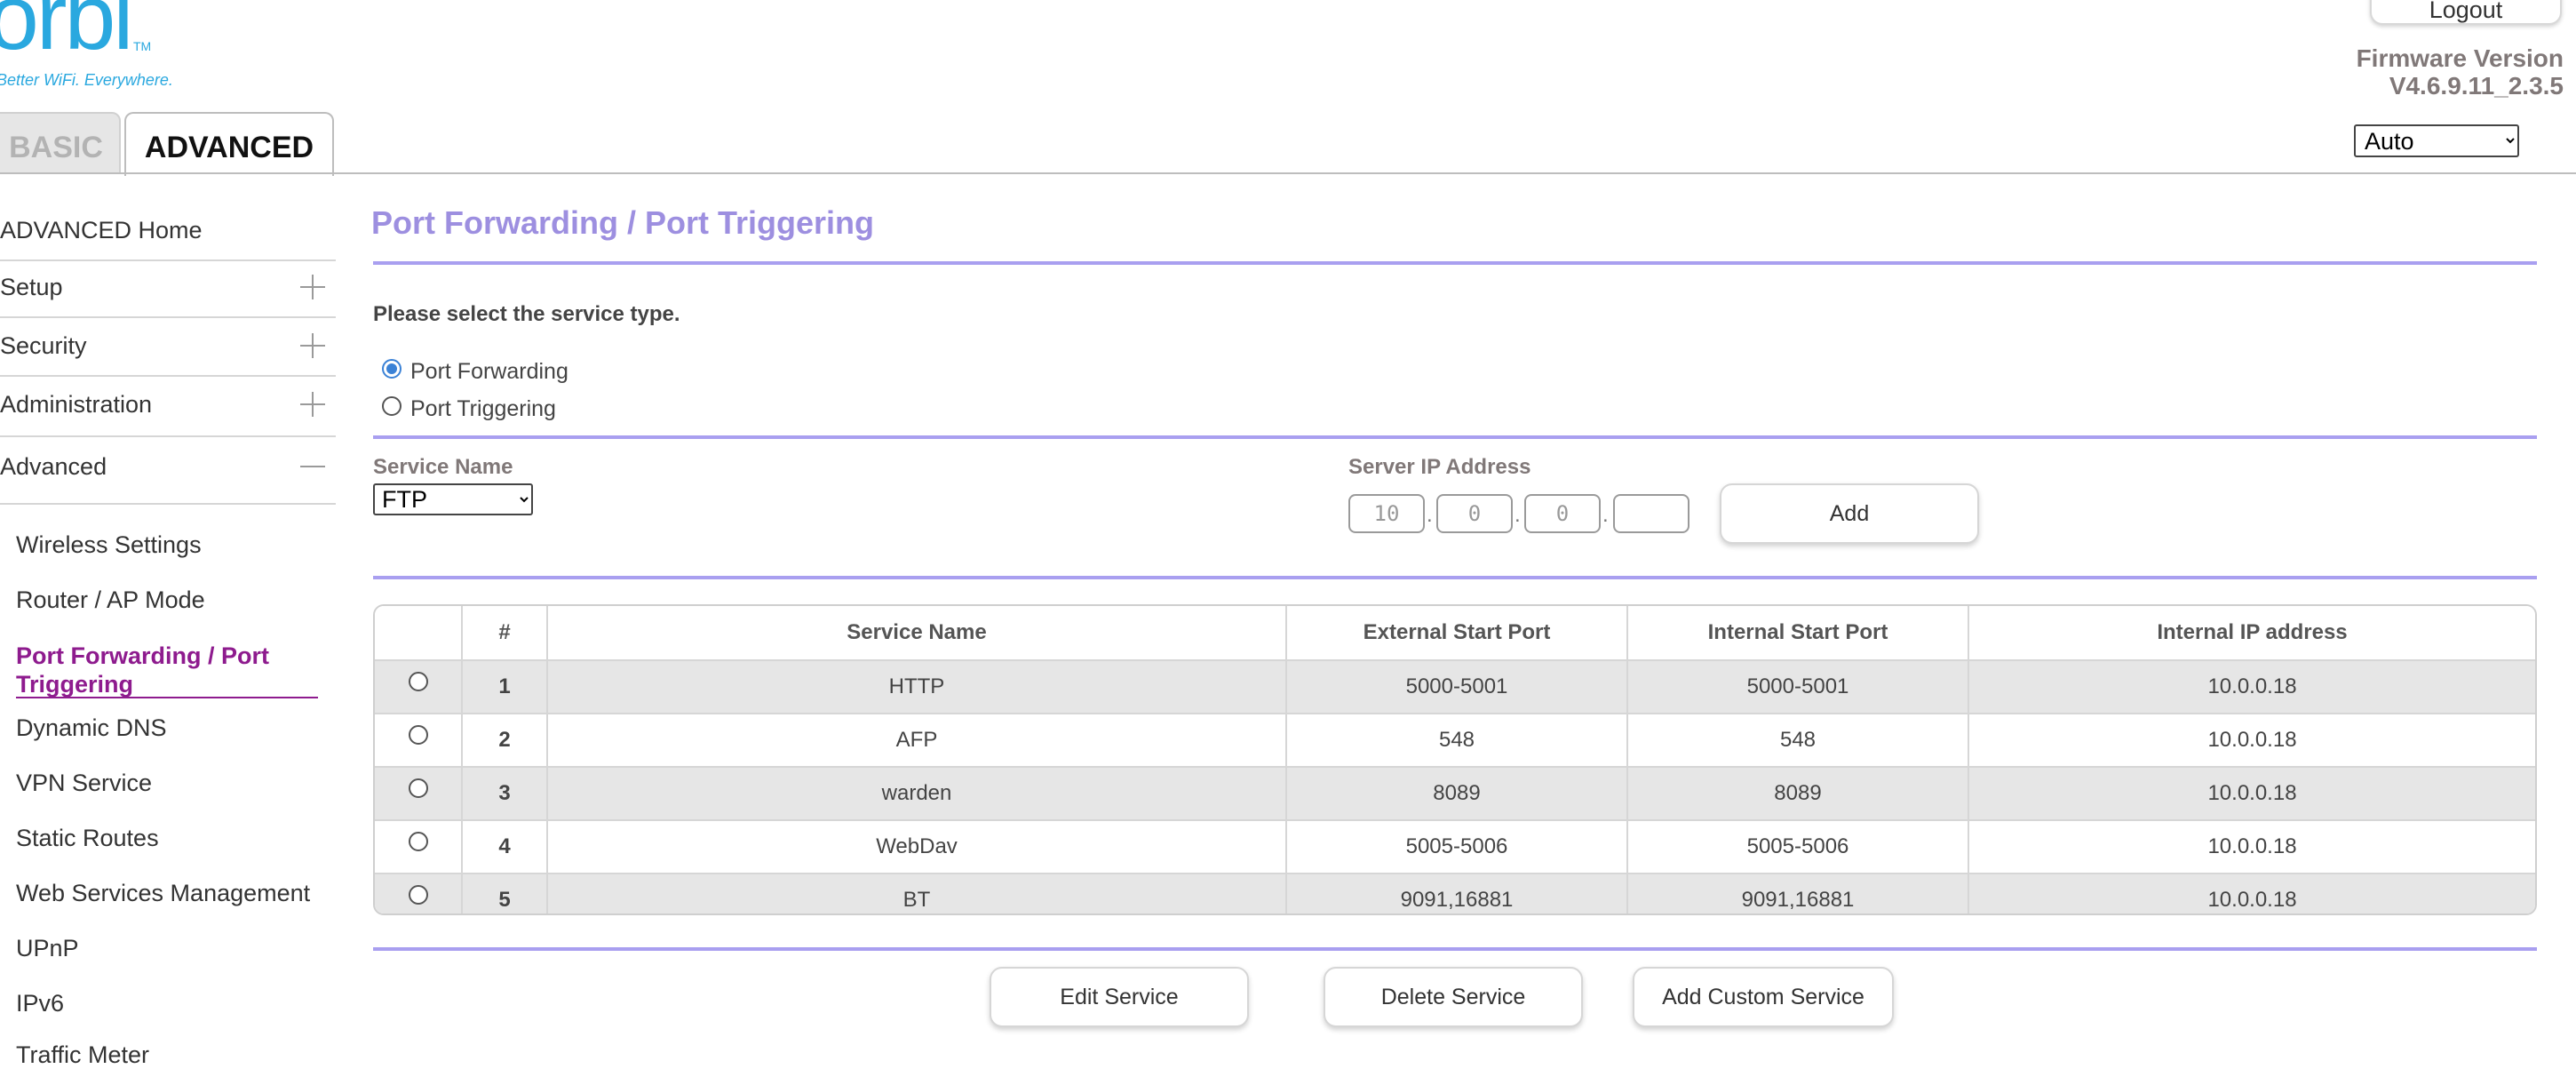  What do you see at coordinates (82, 1055) in the screenshot?
I see `sidebar-item-traffic-meter: Traffic Meter` at bounding box center [82, 1055].